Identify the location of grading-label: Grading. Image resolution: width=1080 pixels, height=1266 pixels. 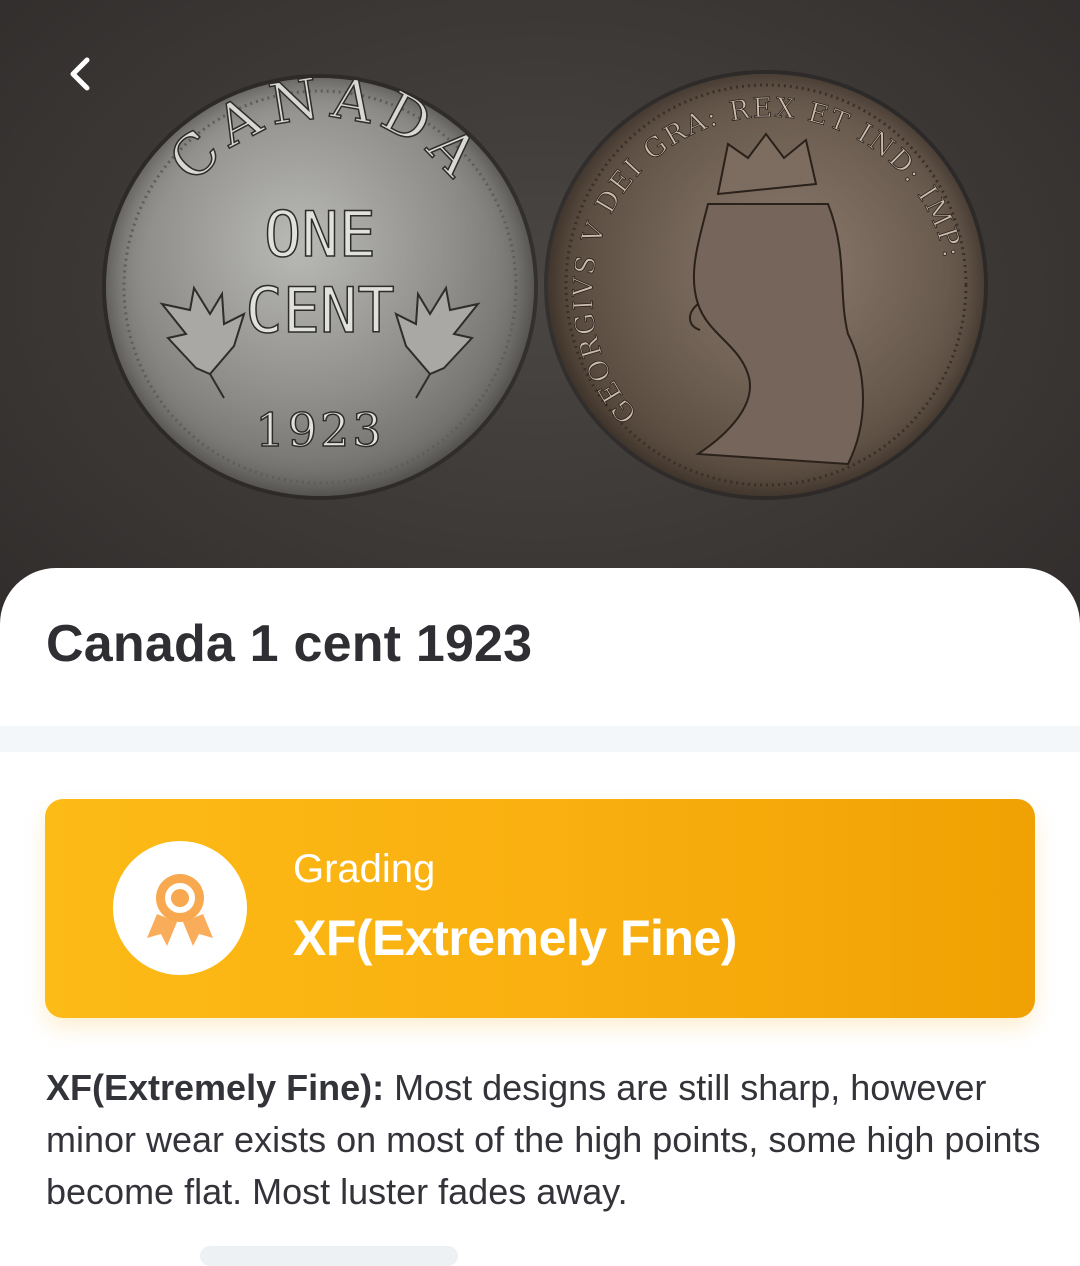
(364, 869).